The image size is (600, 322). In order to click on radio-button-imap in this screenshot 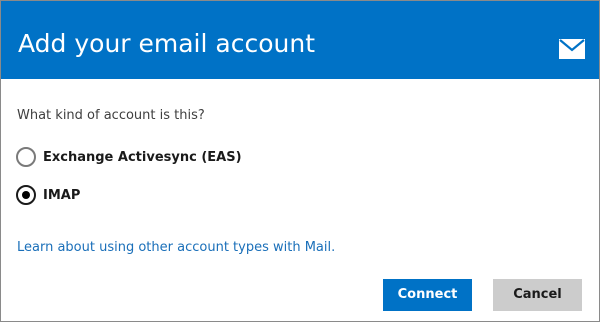, I will do `click(26, 195)`.